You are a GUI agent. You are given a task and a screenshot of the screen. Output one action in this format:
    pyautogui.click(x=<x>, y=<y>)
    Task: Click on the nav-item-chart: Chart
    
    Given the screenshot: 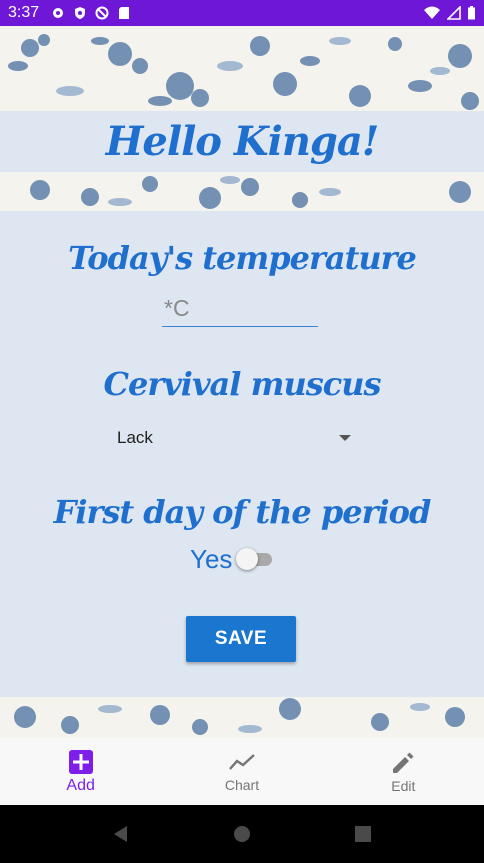 What is the action you would take?
    pyautogui.click(x=241, y=771)
    